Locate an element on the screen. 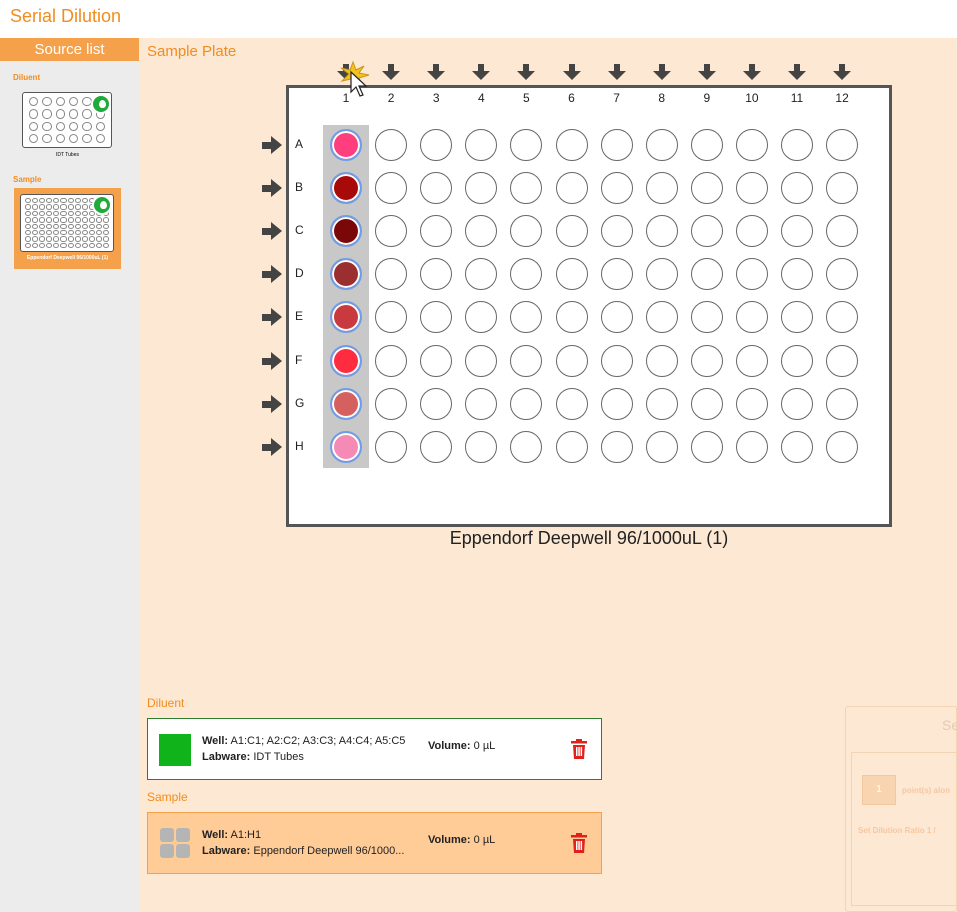 This screenshot has height=912, width=957. well-H9 is located at coordinates (706, 446).